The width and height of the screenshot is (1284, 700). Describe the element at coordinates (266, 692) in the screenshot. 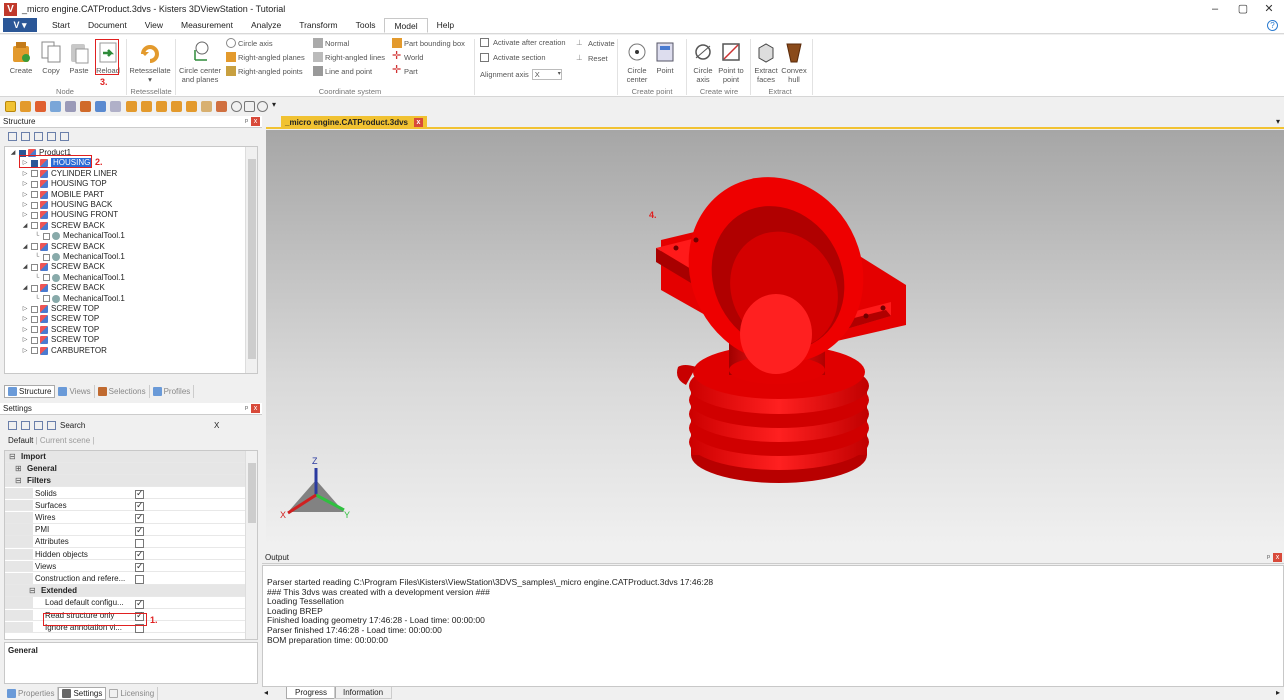

I see `scroll-left-icon: ◂` at that location.